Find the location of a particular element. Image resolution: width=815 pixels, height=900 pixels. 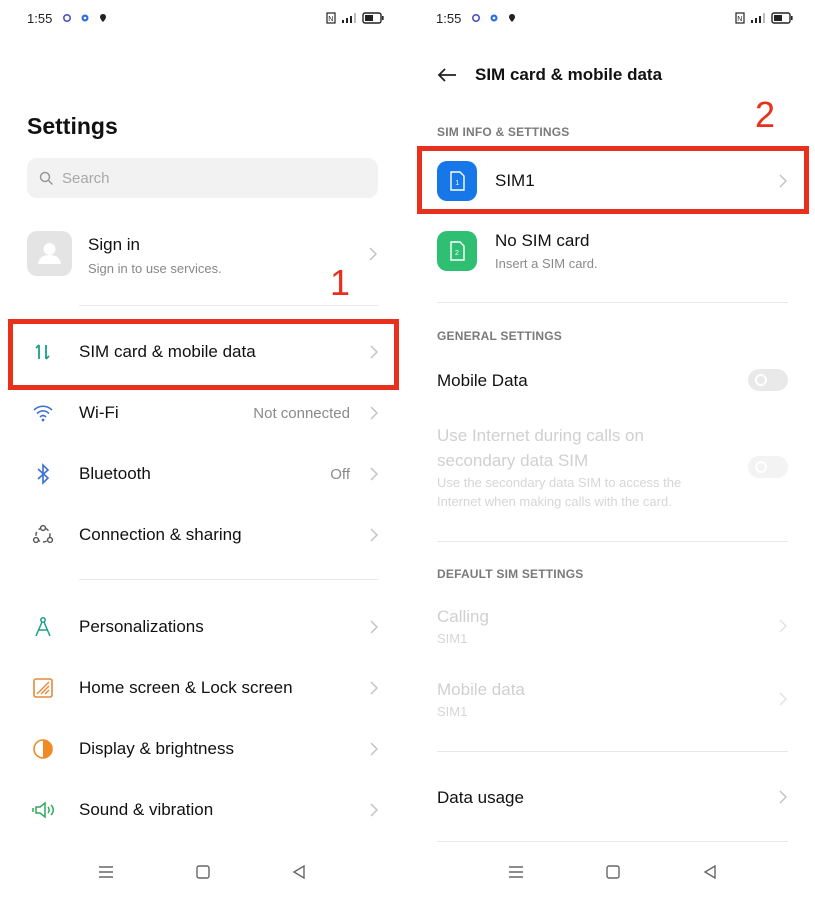

bluetooth-status: Off is located at coordinates (340, 474).